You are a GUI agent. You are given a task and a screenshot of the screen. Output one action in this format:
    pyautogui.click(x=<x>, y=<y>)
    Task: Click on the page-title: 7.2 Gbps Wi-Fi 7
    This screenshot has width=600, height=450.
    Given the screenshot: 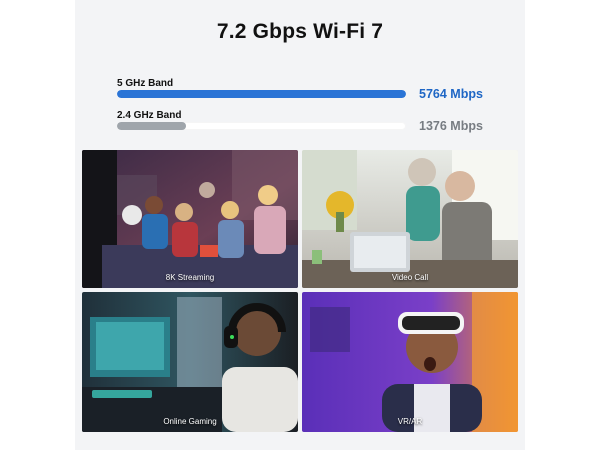 What is the action you would take?
    pyautogui.click(x=300, y=31)
    